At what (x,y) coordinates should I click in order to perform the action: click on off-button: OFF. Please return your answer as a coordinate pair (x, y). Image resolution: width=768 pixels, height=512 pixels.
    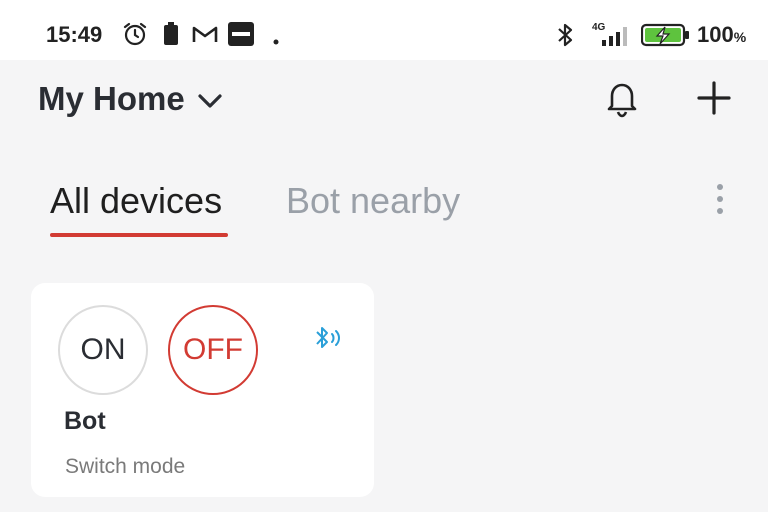
    Looking at the image, I should click on (213, 350).